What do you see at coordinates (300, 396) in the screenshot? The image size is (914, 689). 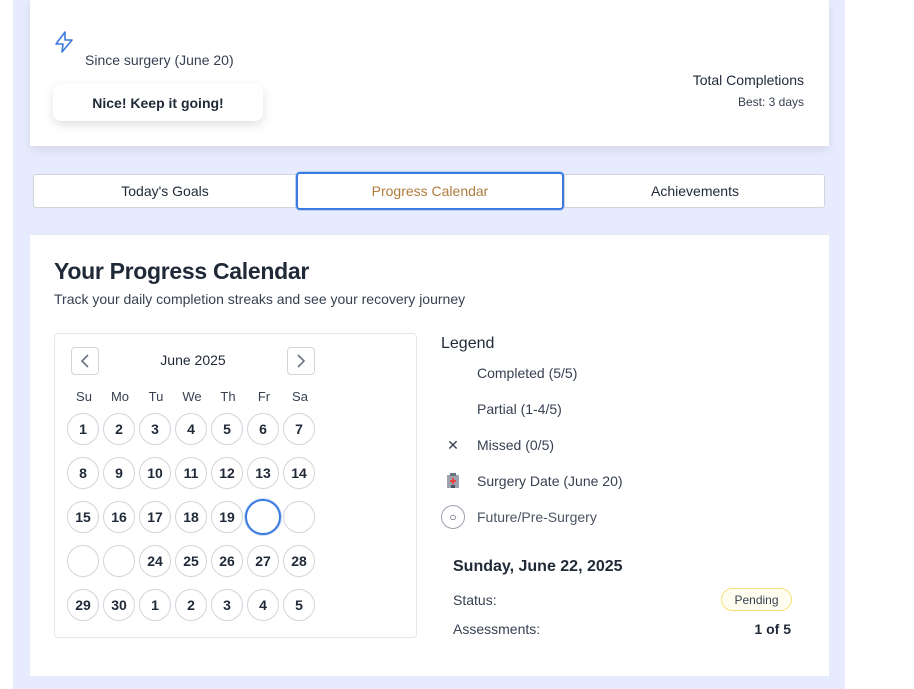 I see `weekday-header: Sa` at bounding box center [300, 396].